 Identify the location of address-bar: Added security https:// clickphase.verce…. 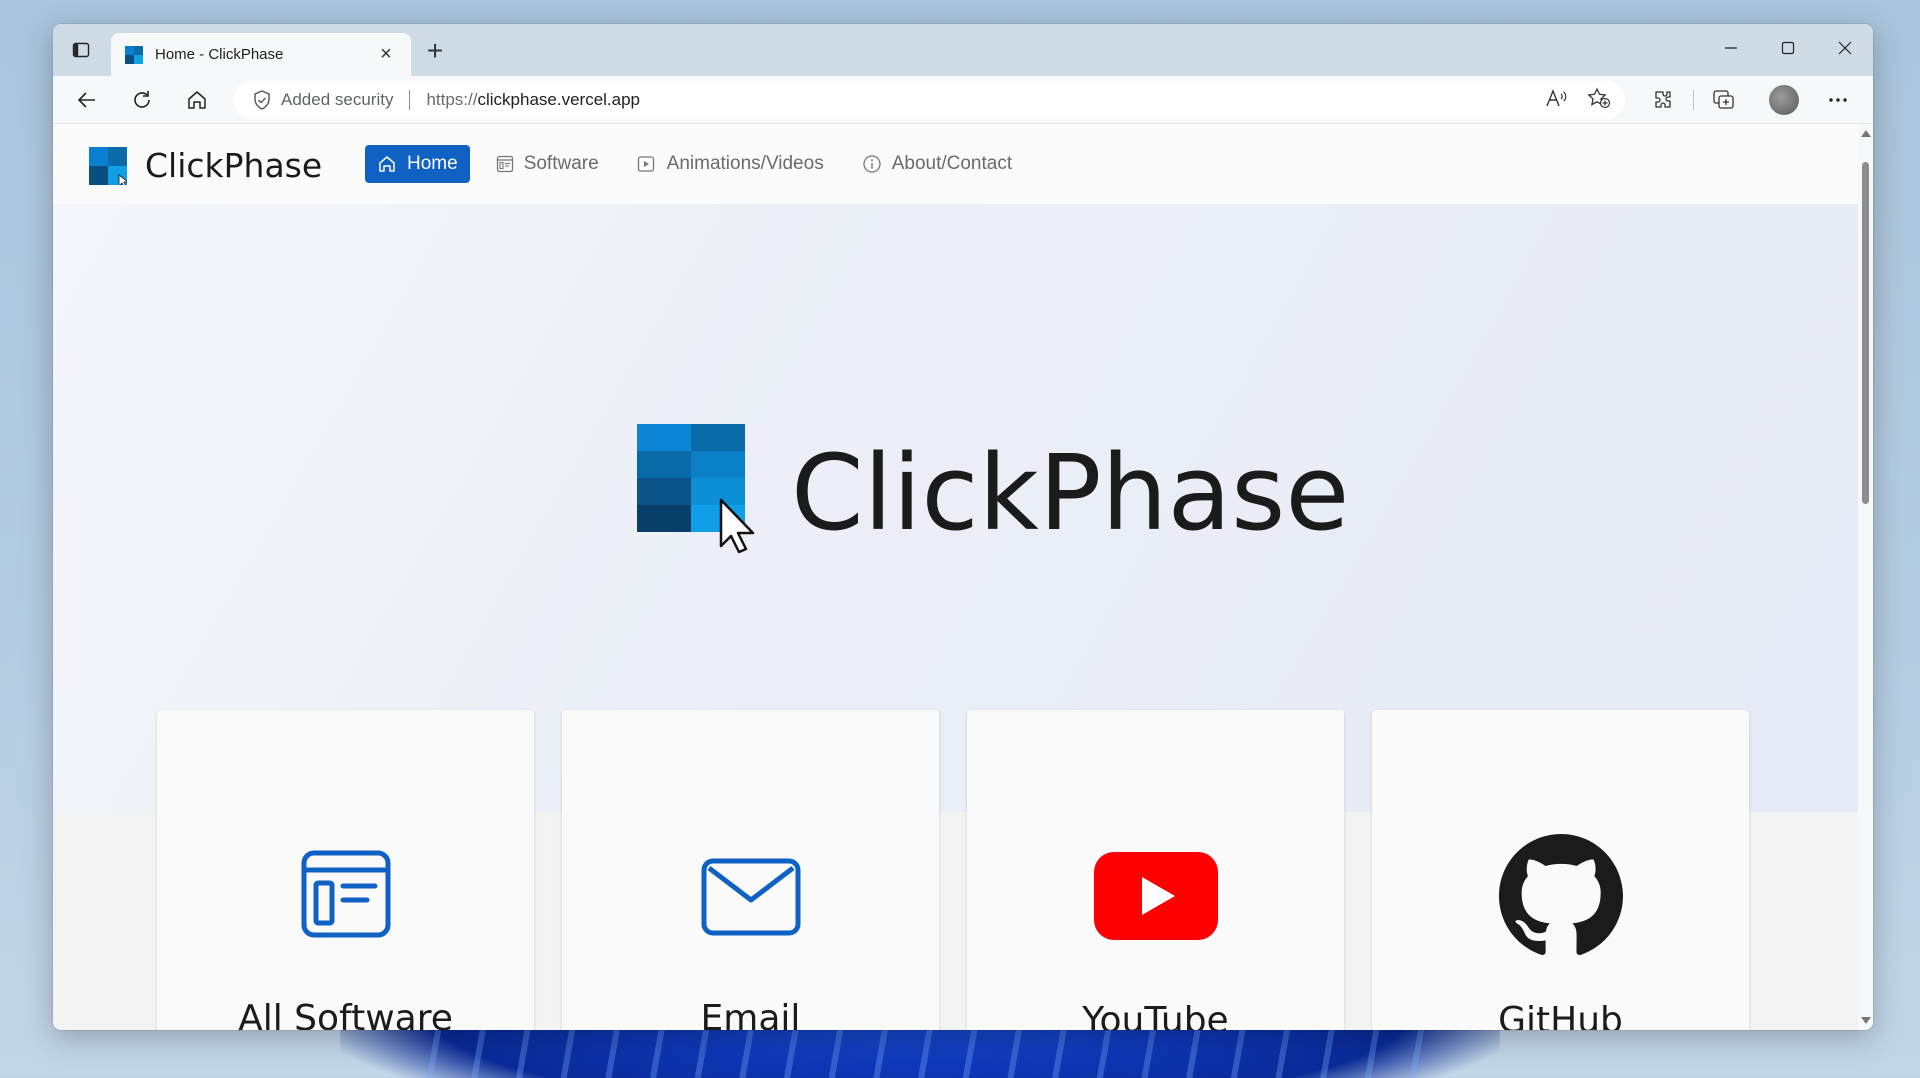
(929, 100).